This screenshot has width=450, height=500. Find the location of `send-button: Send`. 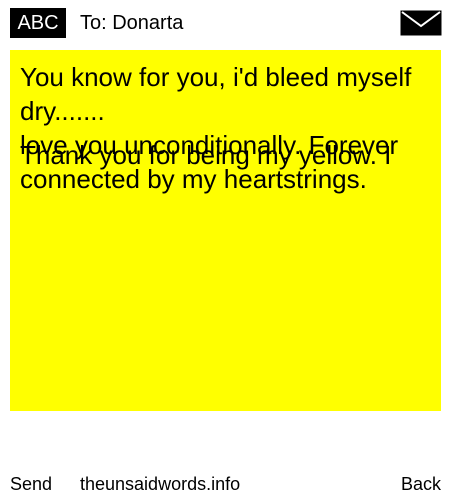

send-button: Send is located at coordinates (31, 484).